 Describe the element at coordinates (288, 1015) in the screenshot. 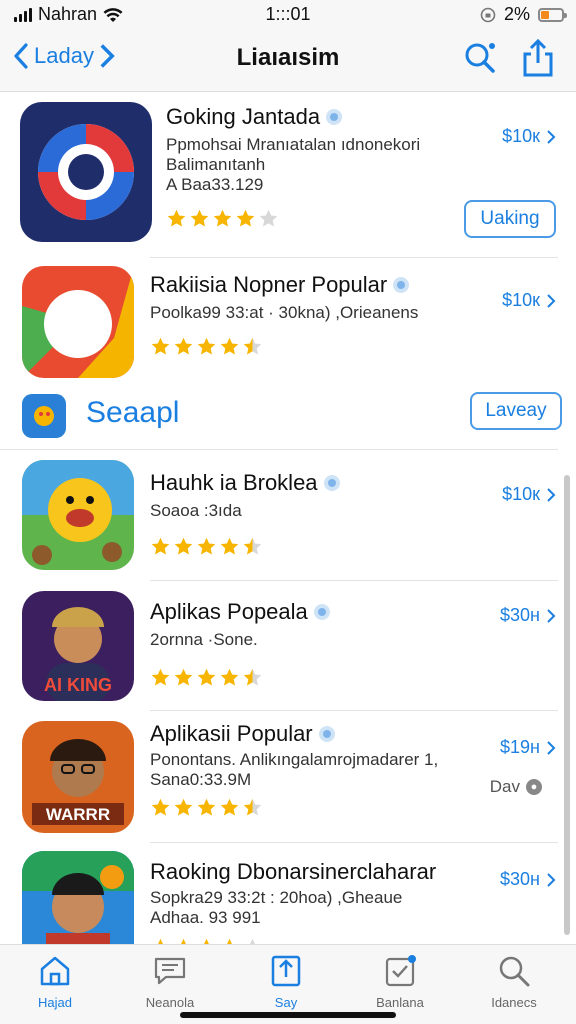

I see `home-indicator` at that location.